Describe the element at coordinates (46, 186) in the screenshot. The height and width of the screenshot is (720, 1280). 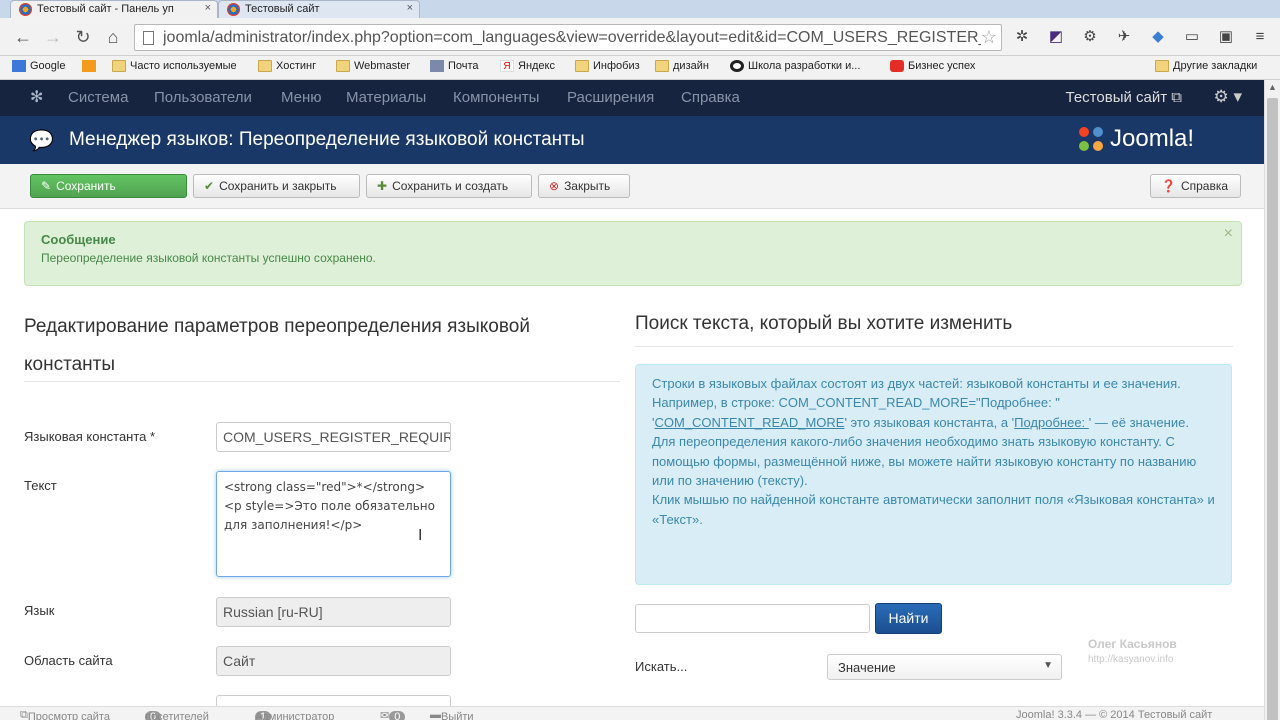
I see `edit-icon: ✎` at that location.